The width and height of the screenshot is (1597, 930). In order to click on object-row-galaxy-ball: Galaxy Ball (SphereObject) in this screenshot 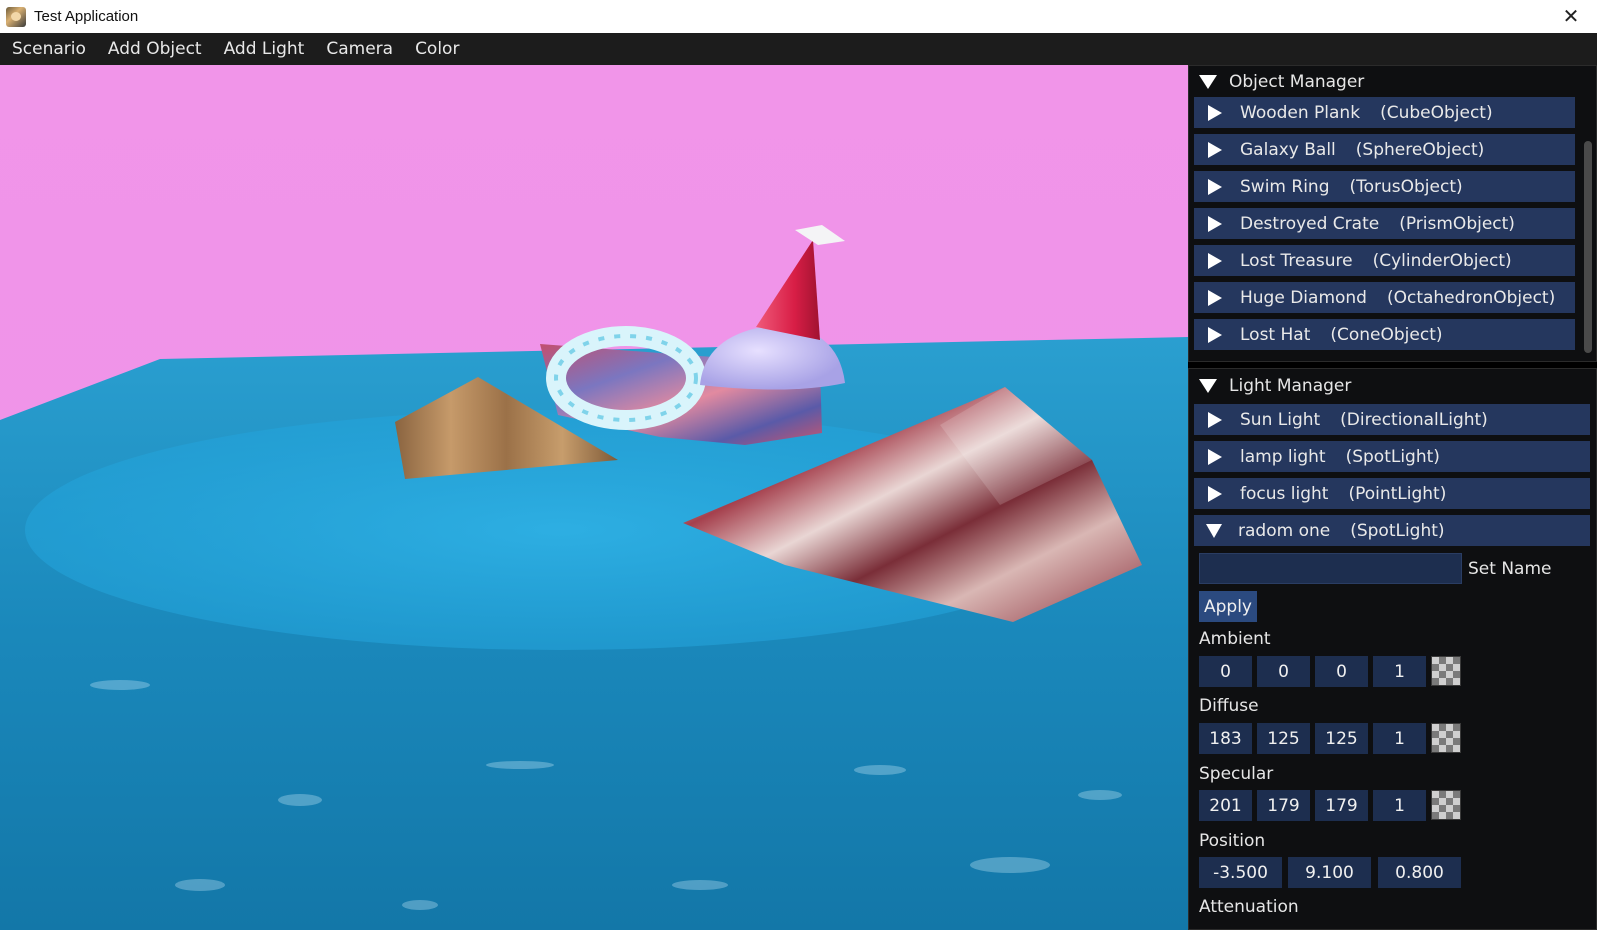, I will do `click(1384, 149)`.